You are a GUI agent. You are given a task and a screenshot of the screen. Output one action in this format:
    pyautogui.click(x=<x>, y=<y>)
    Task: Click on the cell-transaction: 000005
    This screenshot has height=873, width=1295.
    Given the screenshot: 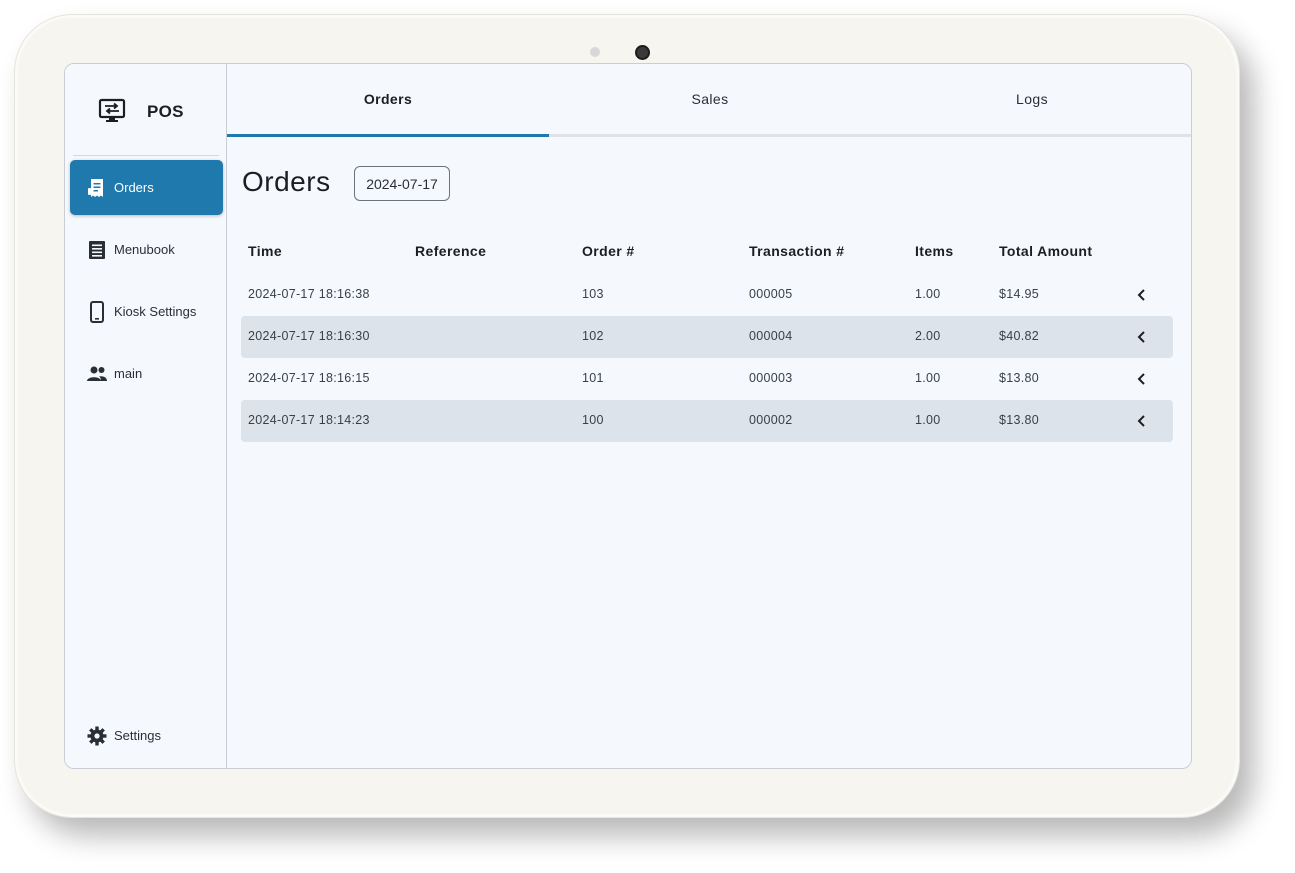 What is the action you would take?
    pyautogui.click(x=771, y=294)
    